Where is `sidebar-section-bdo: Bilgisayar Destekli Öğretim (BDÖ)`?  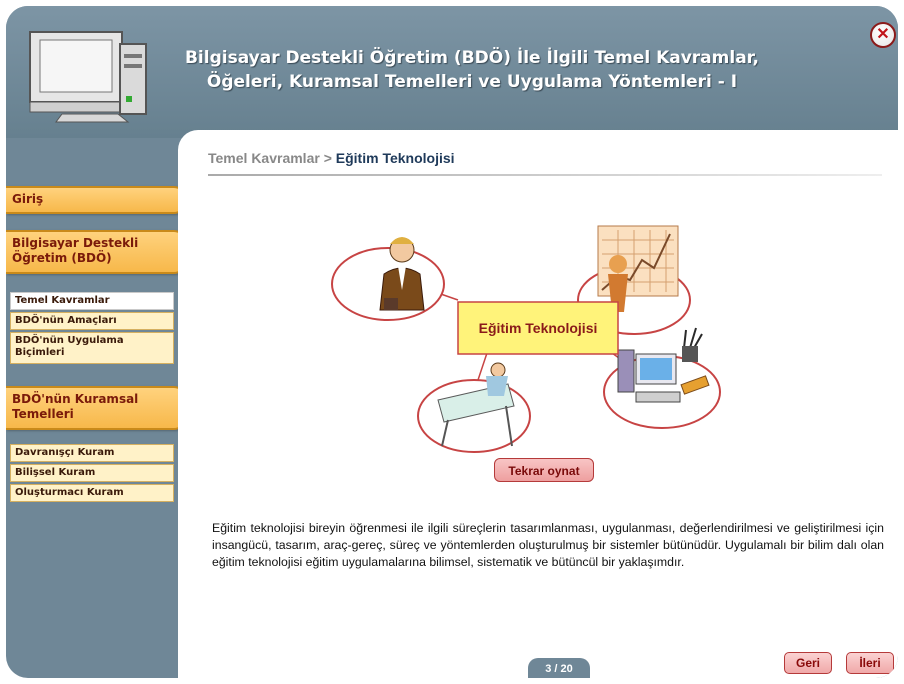
sidebar-section-bdo: Bilgisayar Destekli Öğretim (BDÖ) is located at coordinates (96, 252).